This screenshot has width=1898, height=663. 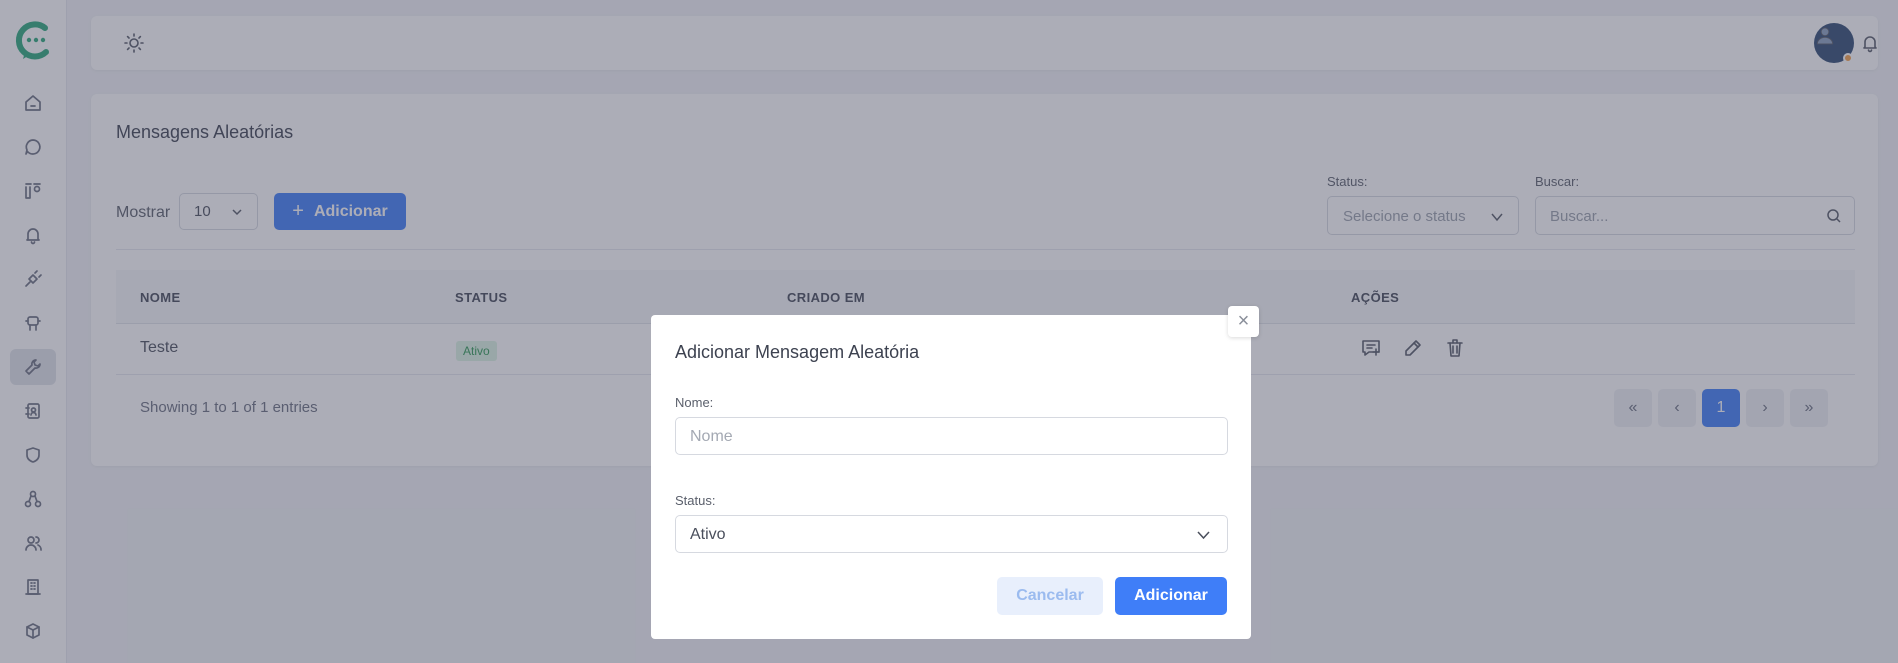 I want to click on name-placeholder: Nome, so click(x=711, y=436).